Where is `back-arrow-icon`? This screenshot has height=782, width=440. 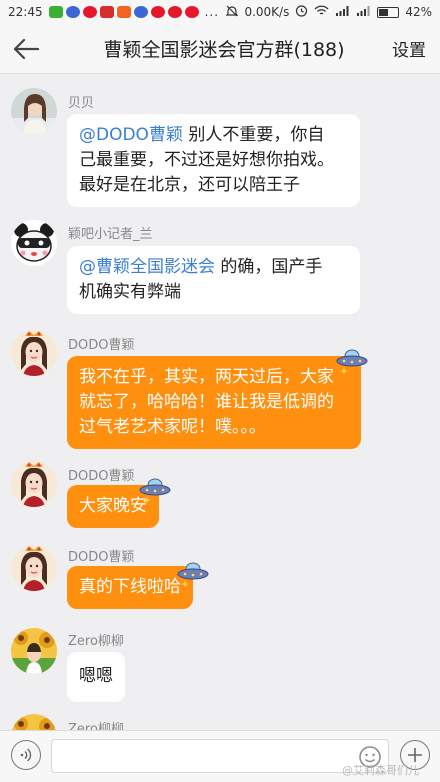 back-arrow-icon is located at coordinates (26, 48).